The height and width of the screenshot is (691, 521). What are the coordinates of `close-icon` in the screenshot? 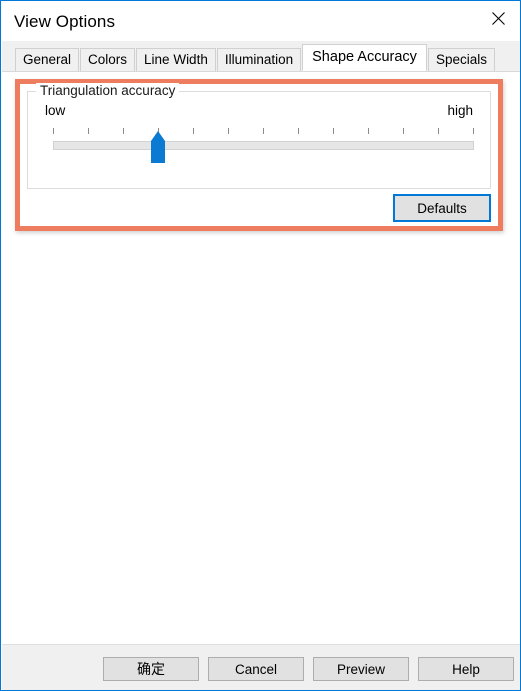 It's located at (497, 18).